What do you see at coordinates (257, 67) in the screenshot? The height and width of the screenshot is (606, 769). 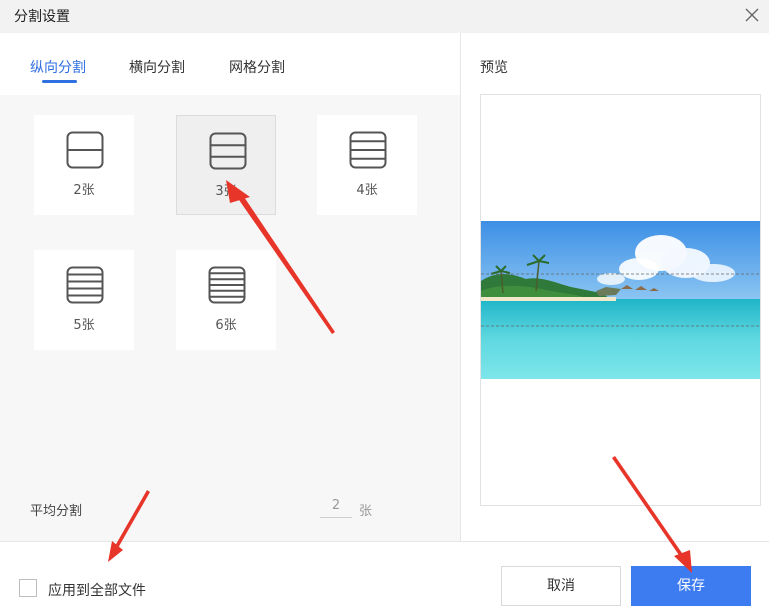 I see `tab-grid-split: 网格分割` at bounding box center [257, 67].